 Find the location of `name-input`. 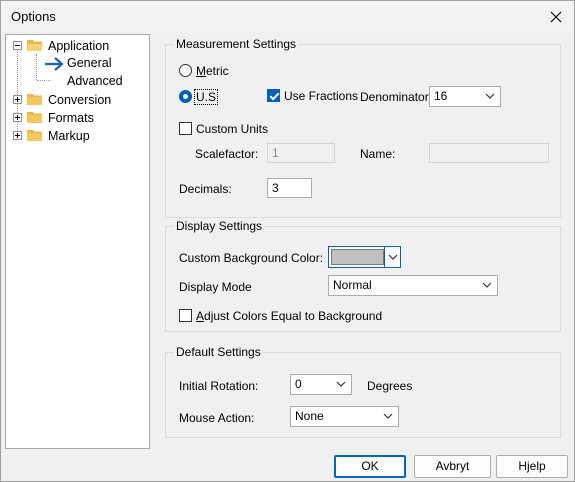

name-input is located at coordinates (489, 153).